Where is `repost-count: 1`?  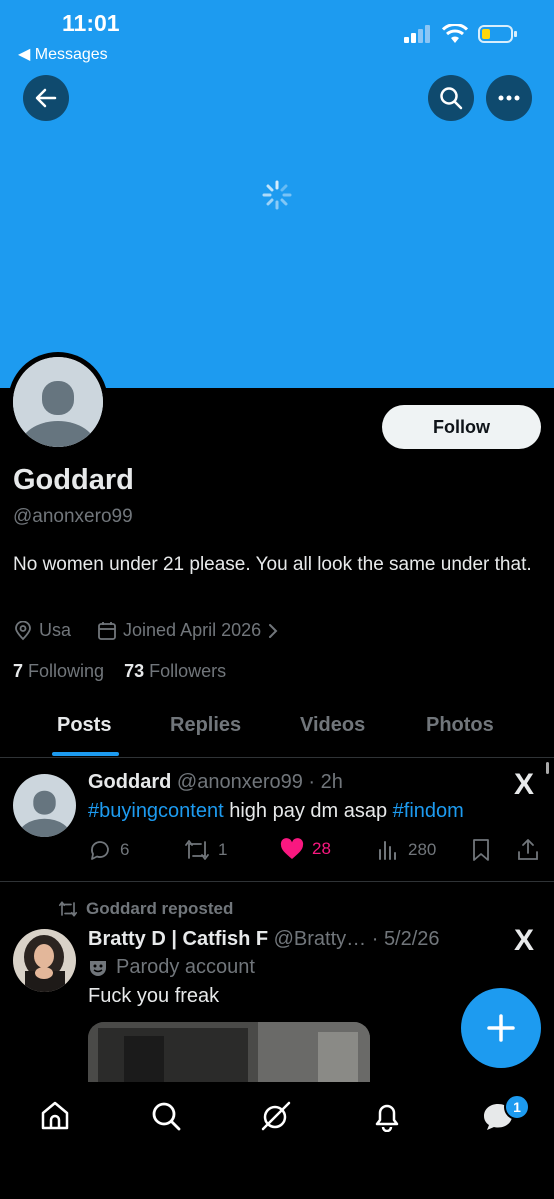
repost-count: 1 is located at coordinates (223, 849).